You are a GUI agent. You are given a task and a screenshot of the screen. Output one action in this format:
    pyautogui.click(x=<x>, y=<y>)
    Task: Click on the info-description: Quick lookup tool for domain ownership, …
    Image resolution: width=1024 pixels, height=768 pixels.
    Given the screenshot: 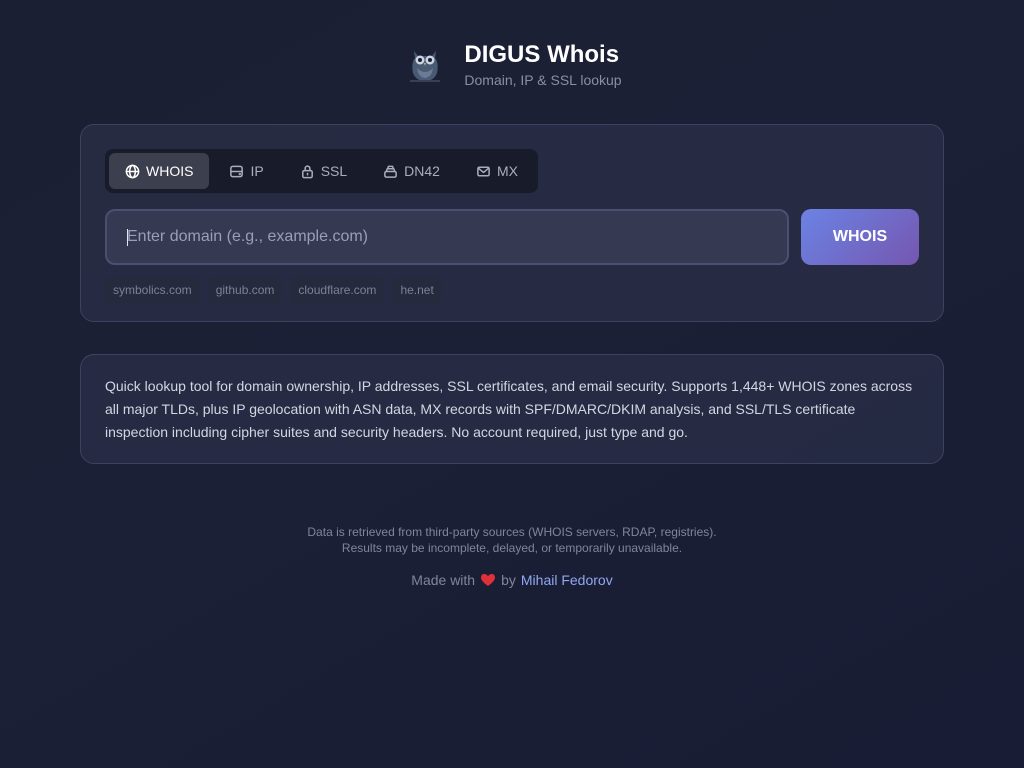 What is the action you would take?
    pyautogui.click(x=509, y=409)
    